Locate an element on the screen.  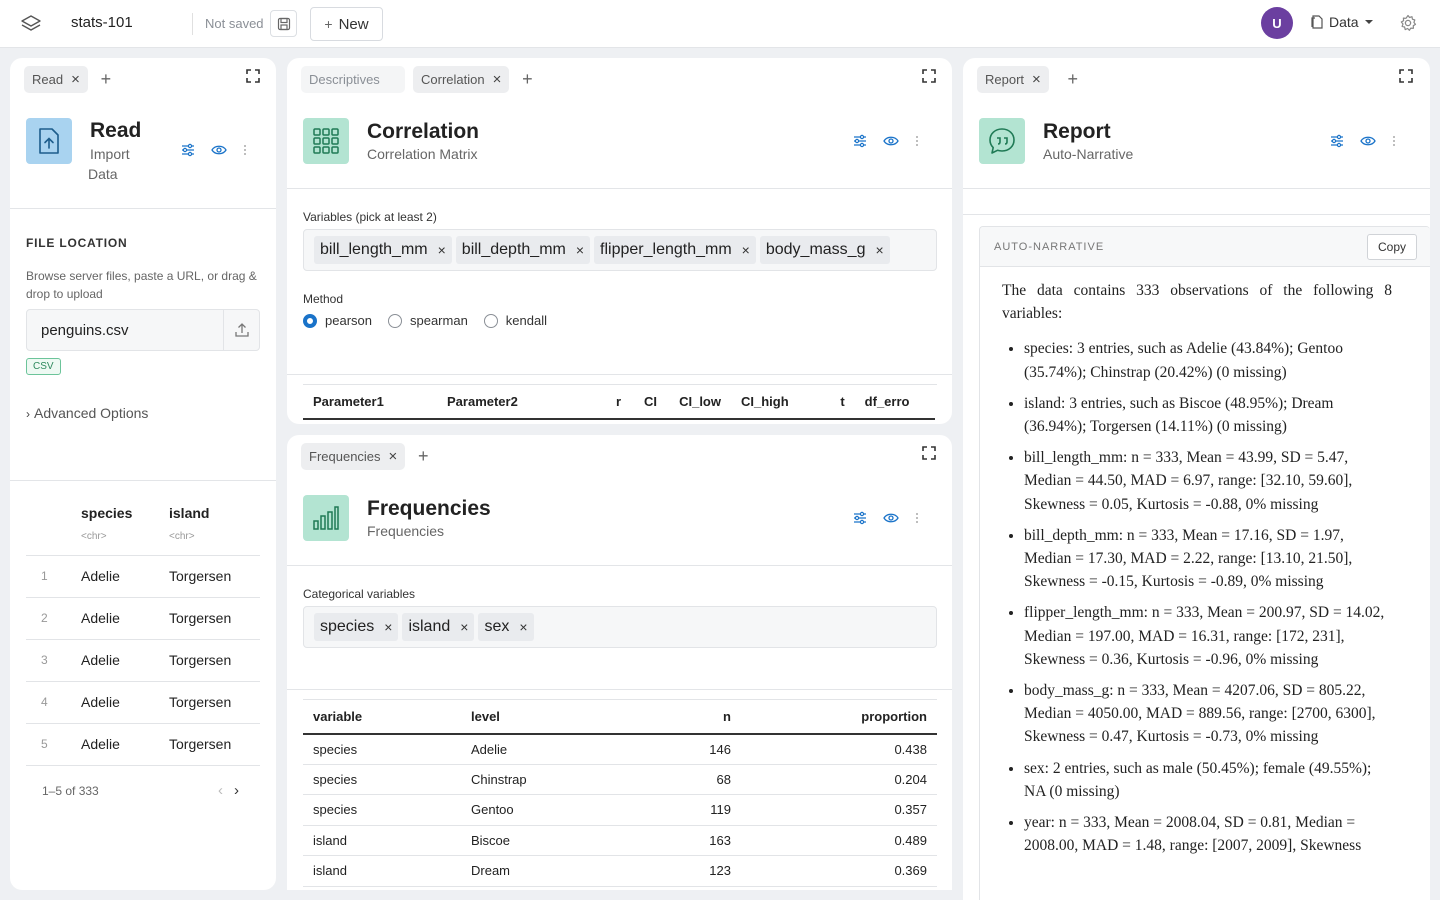
column-header: CI is located at coordinates (649, 402).